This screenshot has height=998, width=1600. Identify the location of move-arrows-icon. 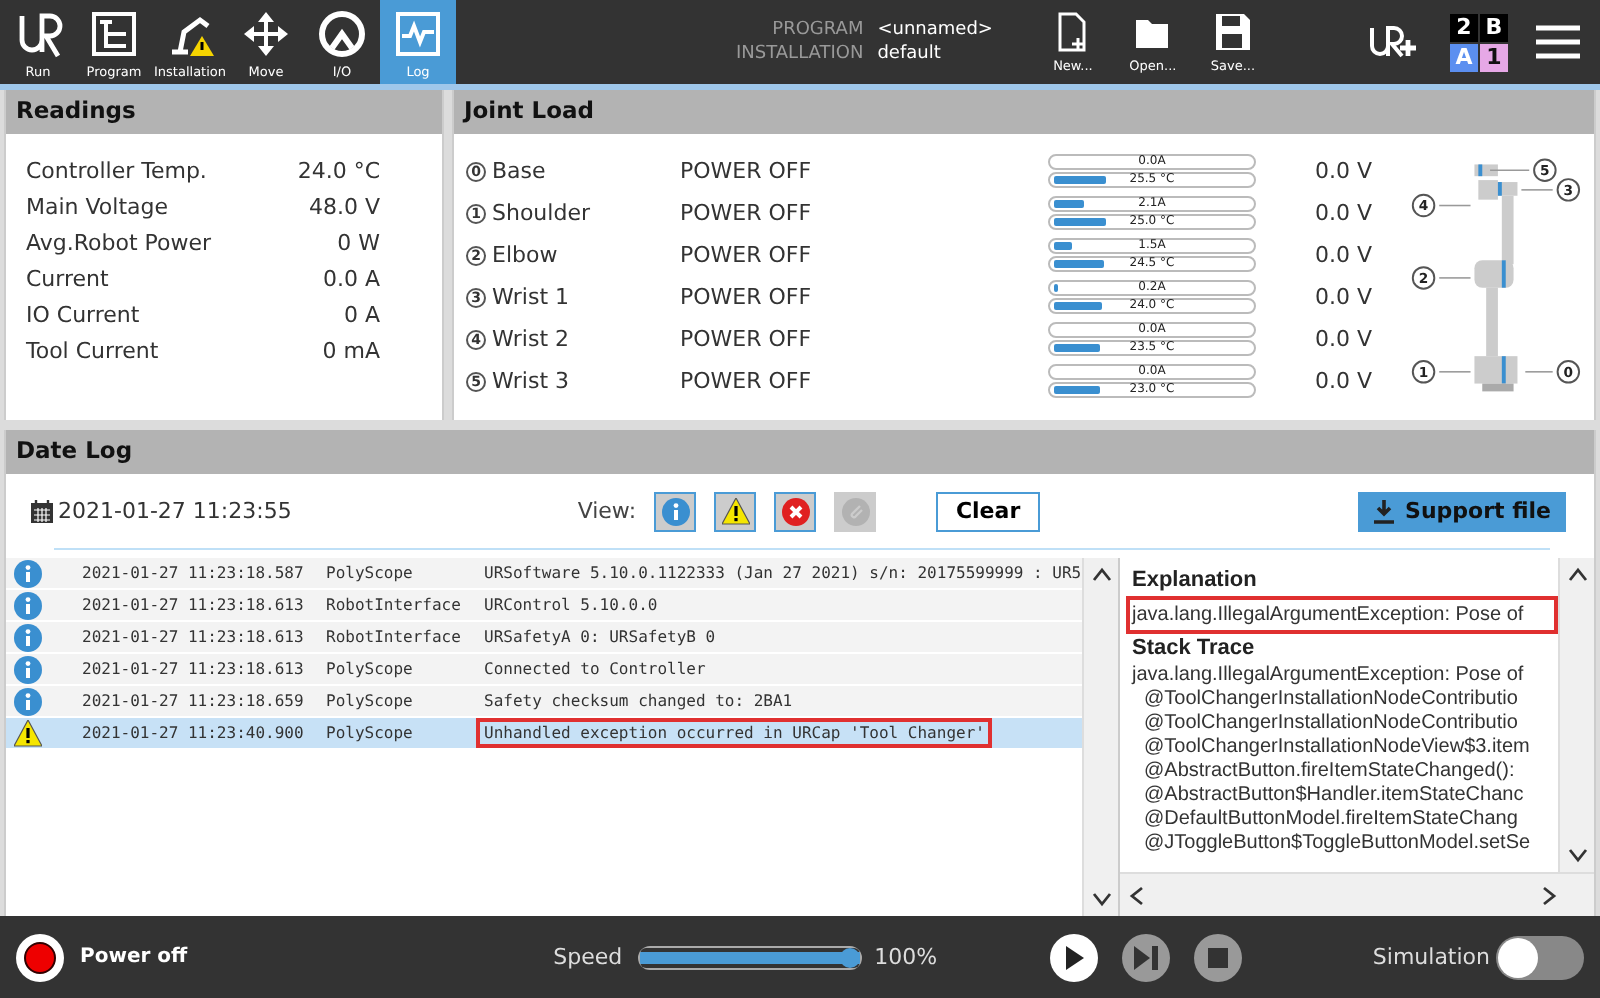
(266, 34).